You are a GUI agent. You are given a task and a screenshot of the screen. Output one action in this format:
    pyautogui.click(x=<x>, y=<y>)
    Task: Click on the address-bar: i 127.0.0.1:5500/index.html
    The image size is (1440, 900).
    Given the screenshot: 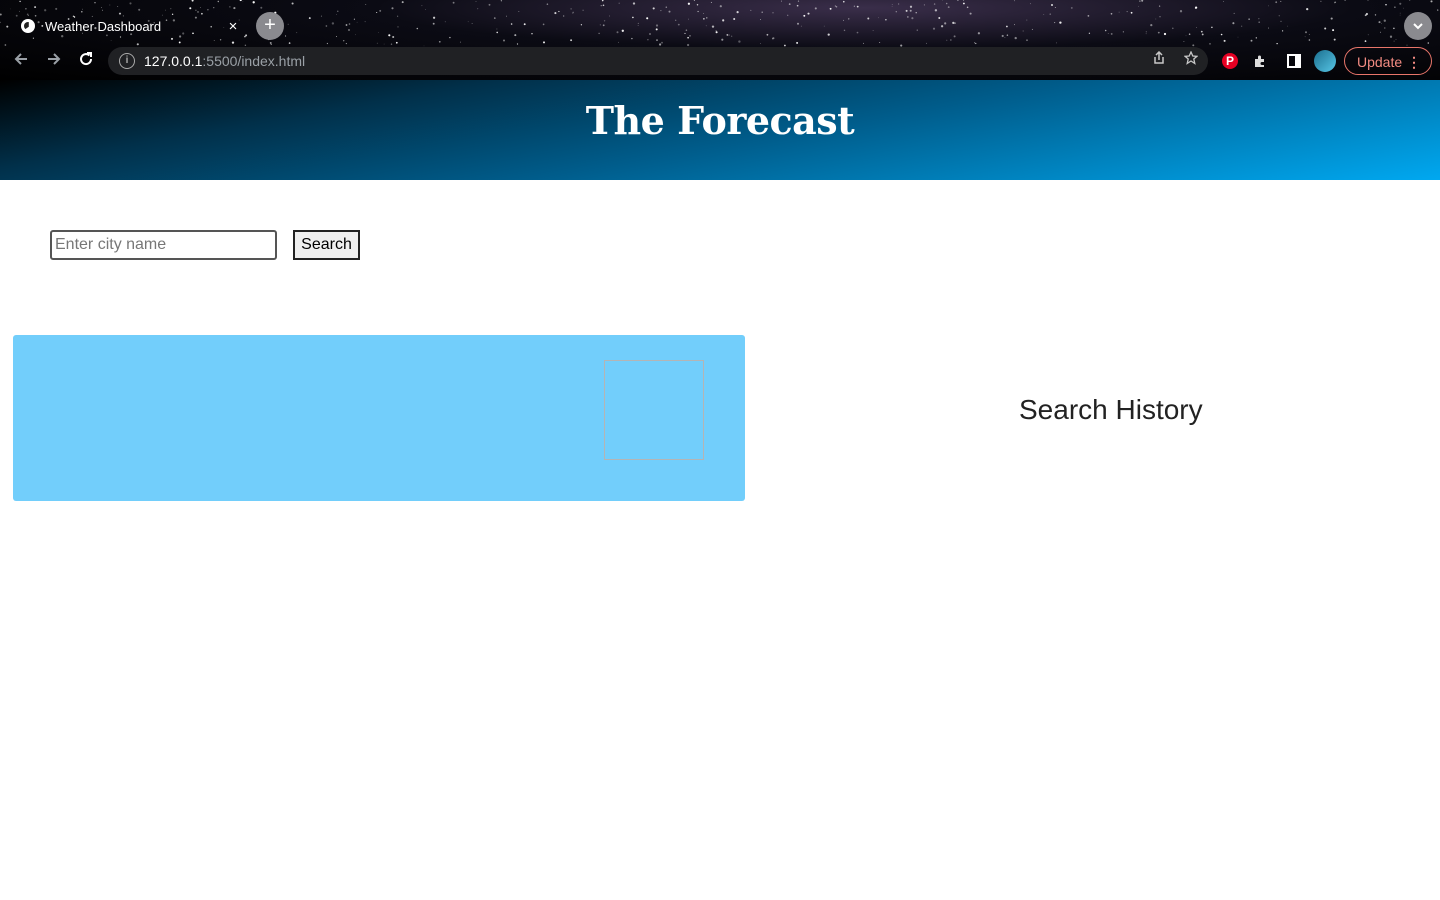 What is the action you would take?
    pyautogui.click(x=658, y=61)
    